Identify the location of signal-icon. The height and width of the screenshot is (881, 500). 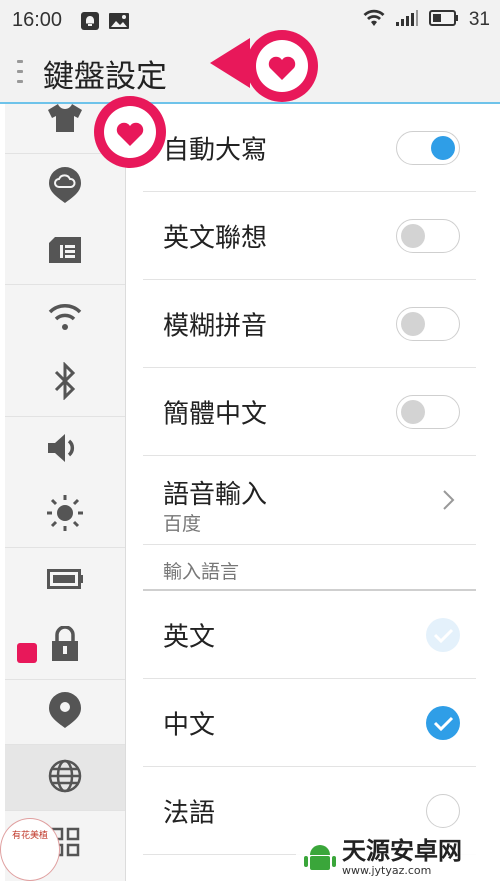
(407, 20).